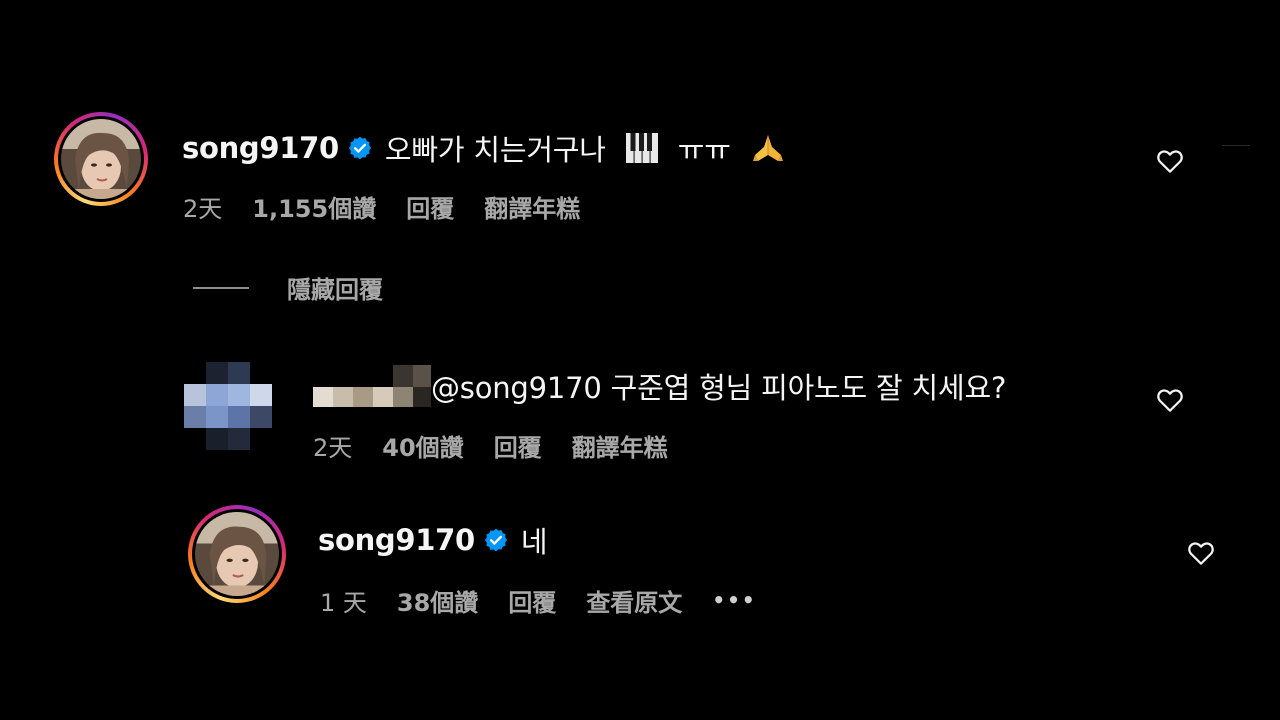 The image size is (1280, 720). I want to click on comment-main-body: song9170 오빠가 치는거구나 ㅠㅠ, so click(483, 148).